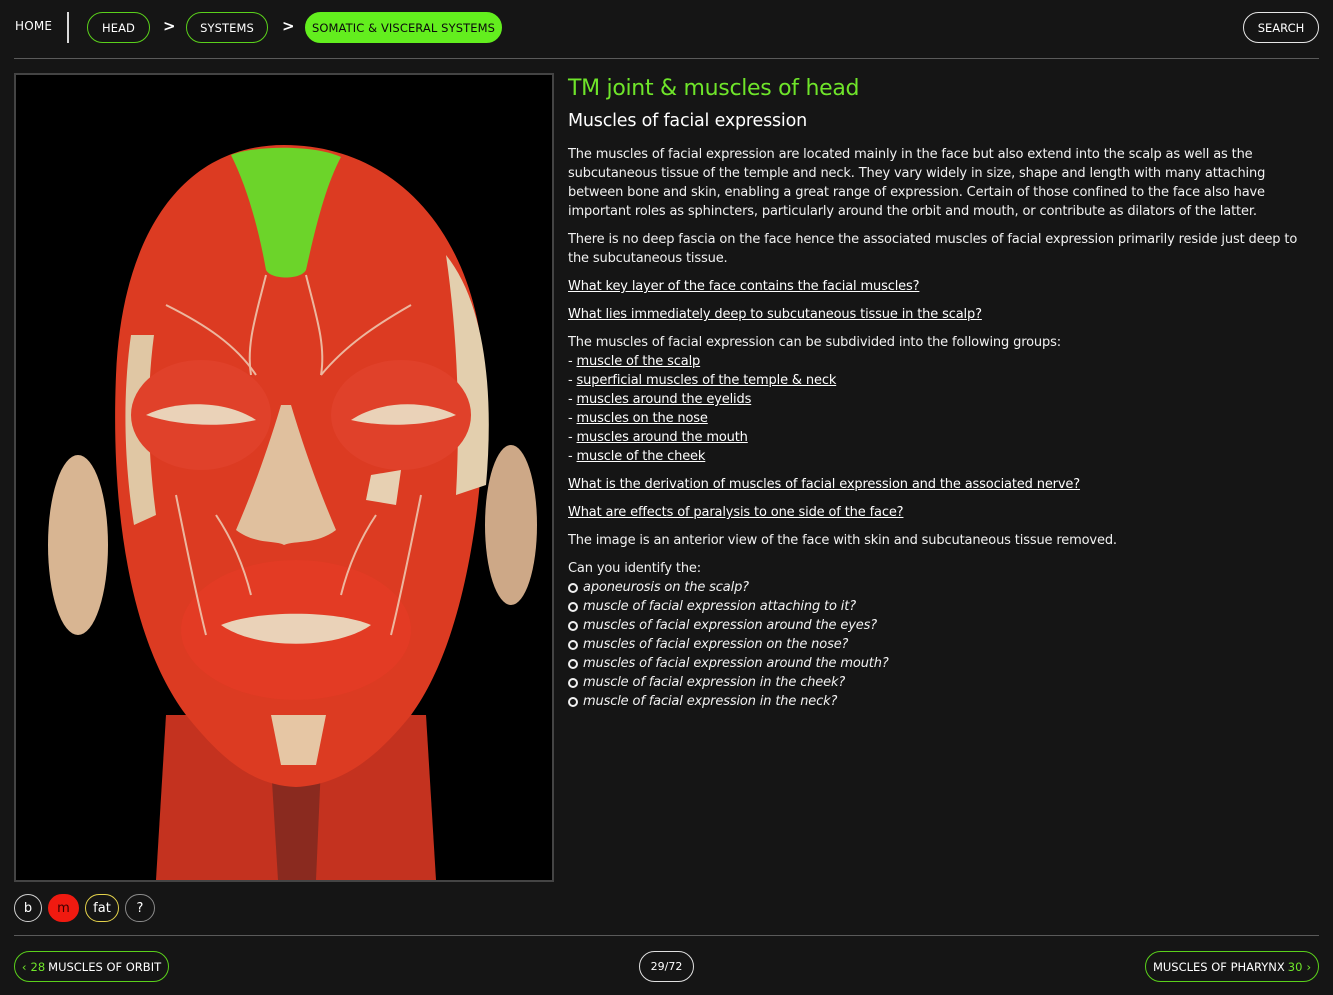 This screenshot has height=995, width=1333. I want to click on home-link: HOME, so click(33, 26).